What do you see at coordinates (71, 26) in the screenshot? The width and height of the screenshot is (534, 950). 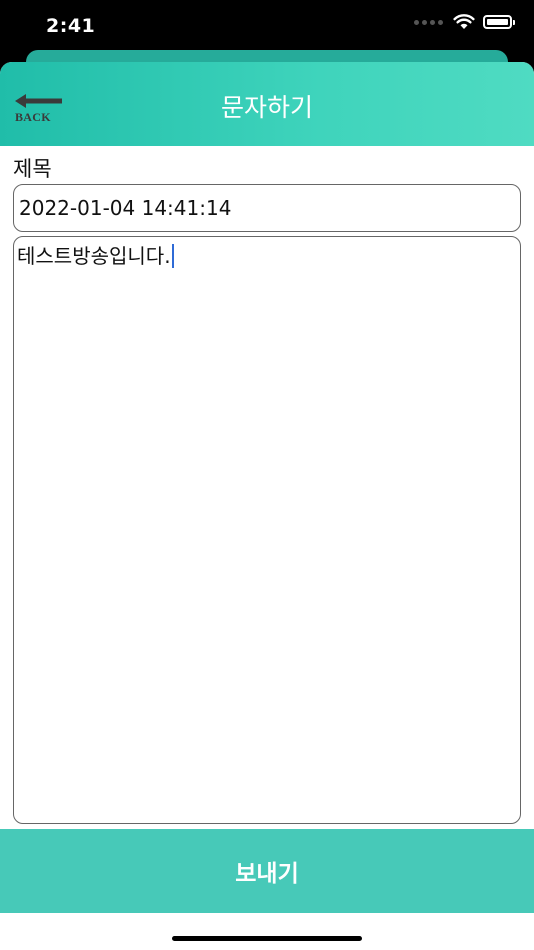 I see `status-time: 2:41` at bounding box center [71, 26].